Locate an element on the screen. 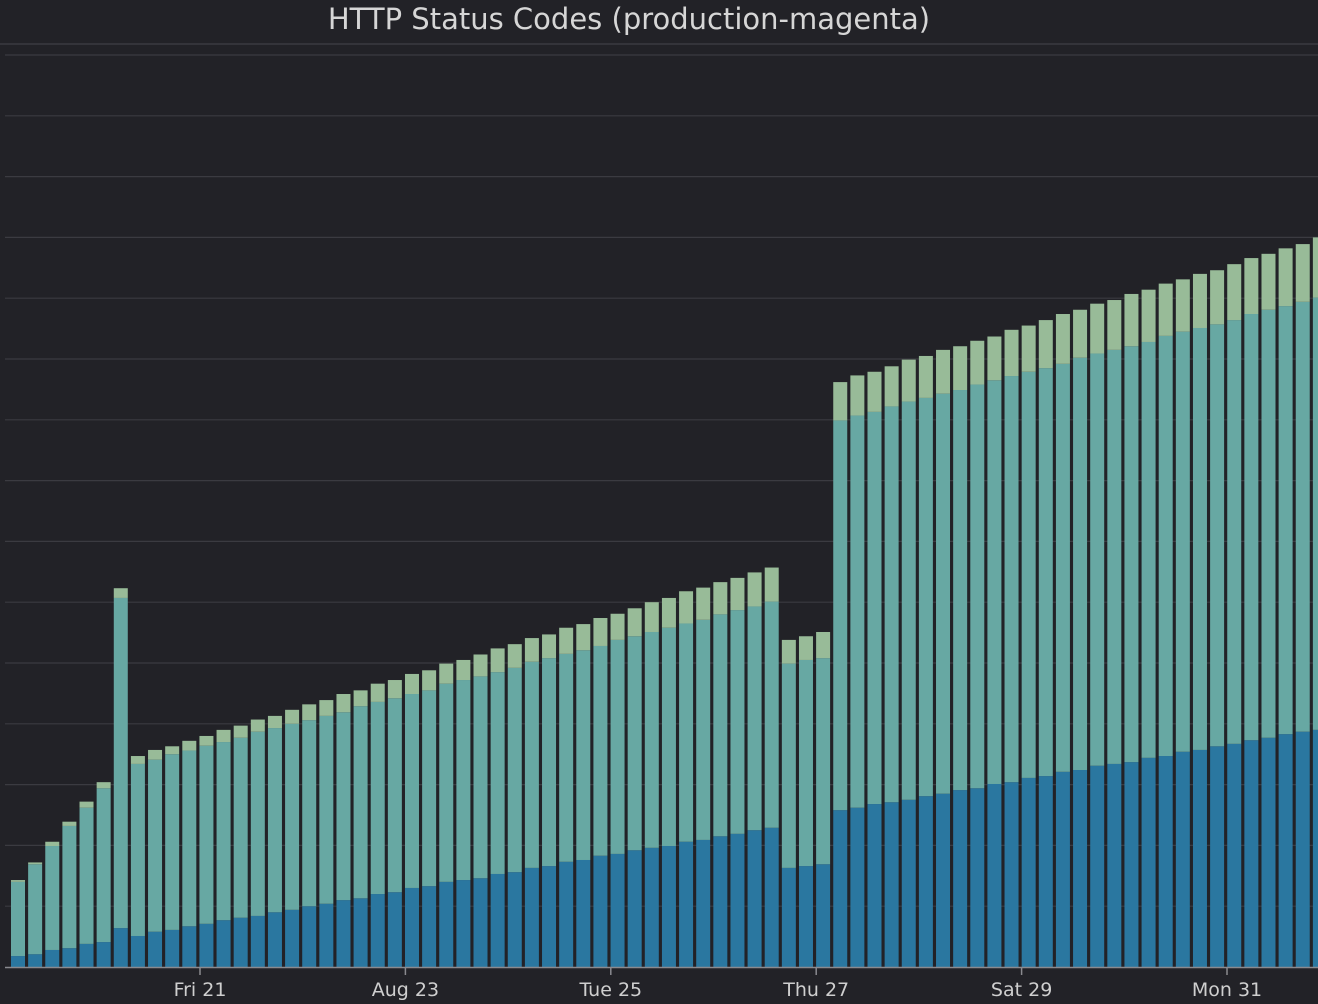  x-tick-label: Mon 31 is located at coordinates (1227, 990).